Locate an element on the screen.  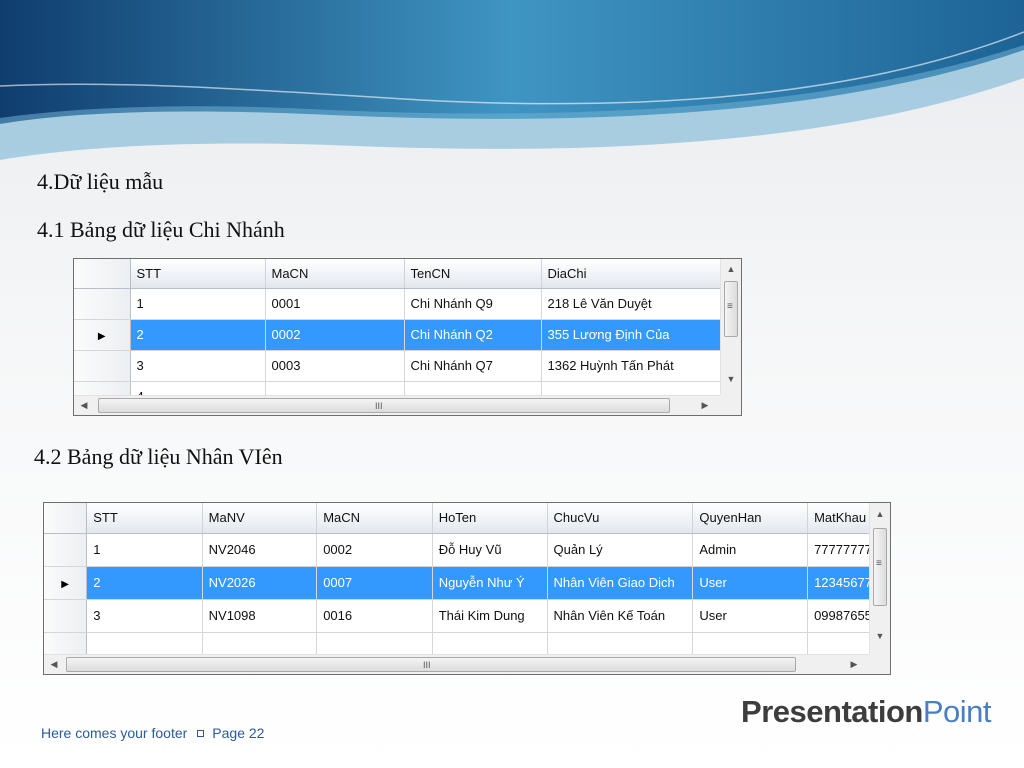
column-header-manv: MaNV is located at coordinates (260, 518).